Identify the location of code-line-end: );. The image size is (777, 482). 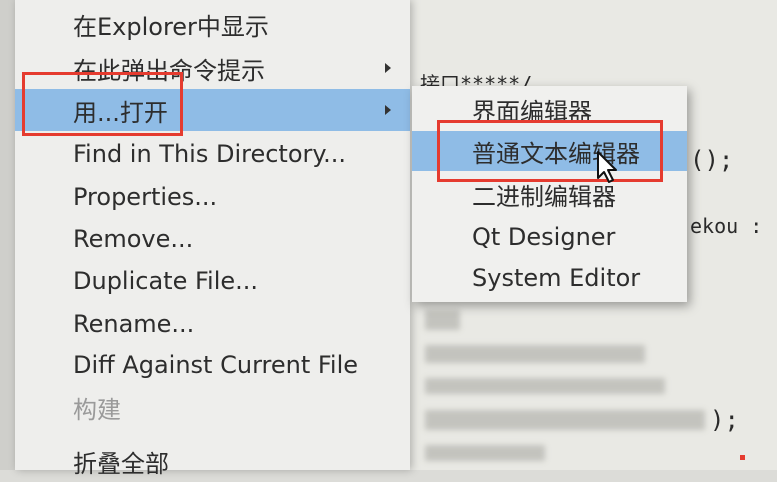
(724, 420).